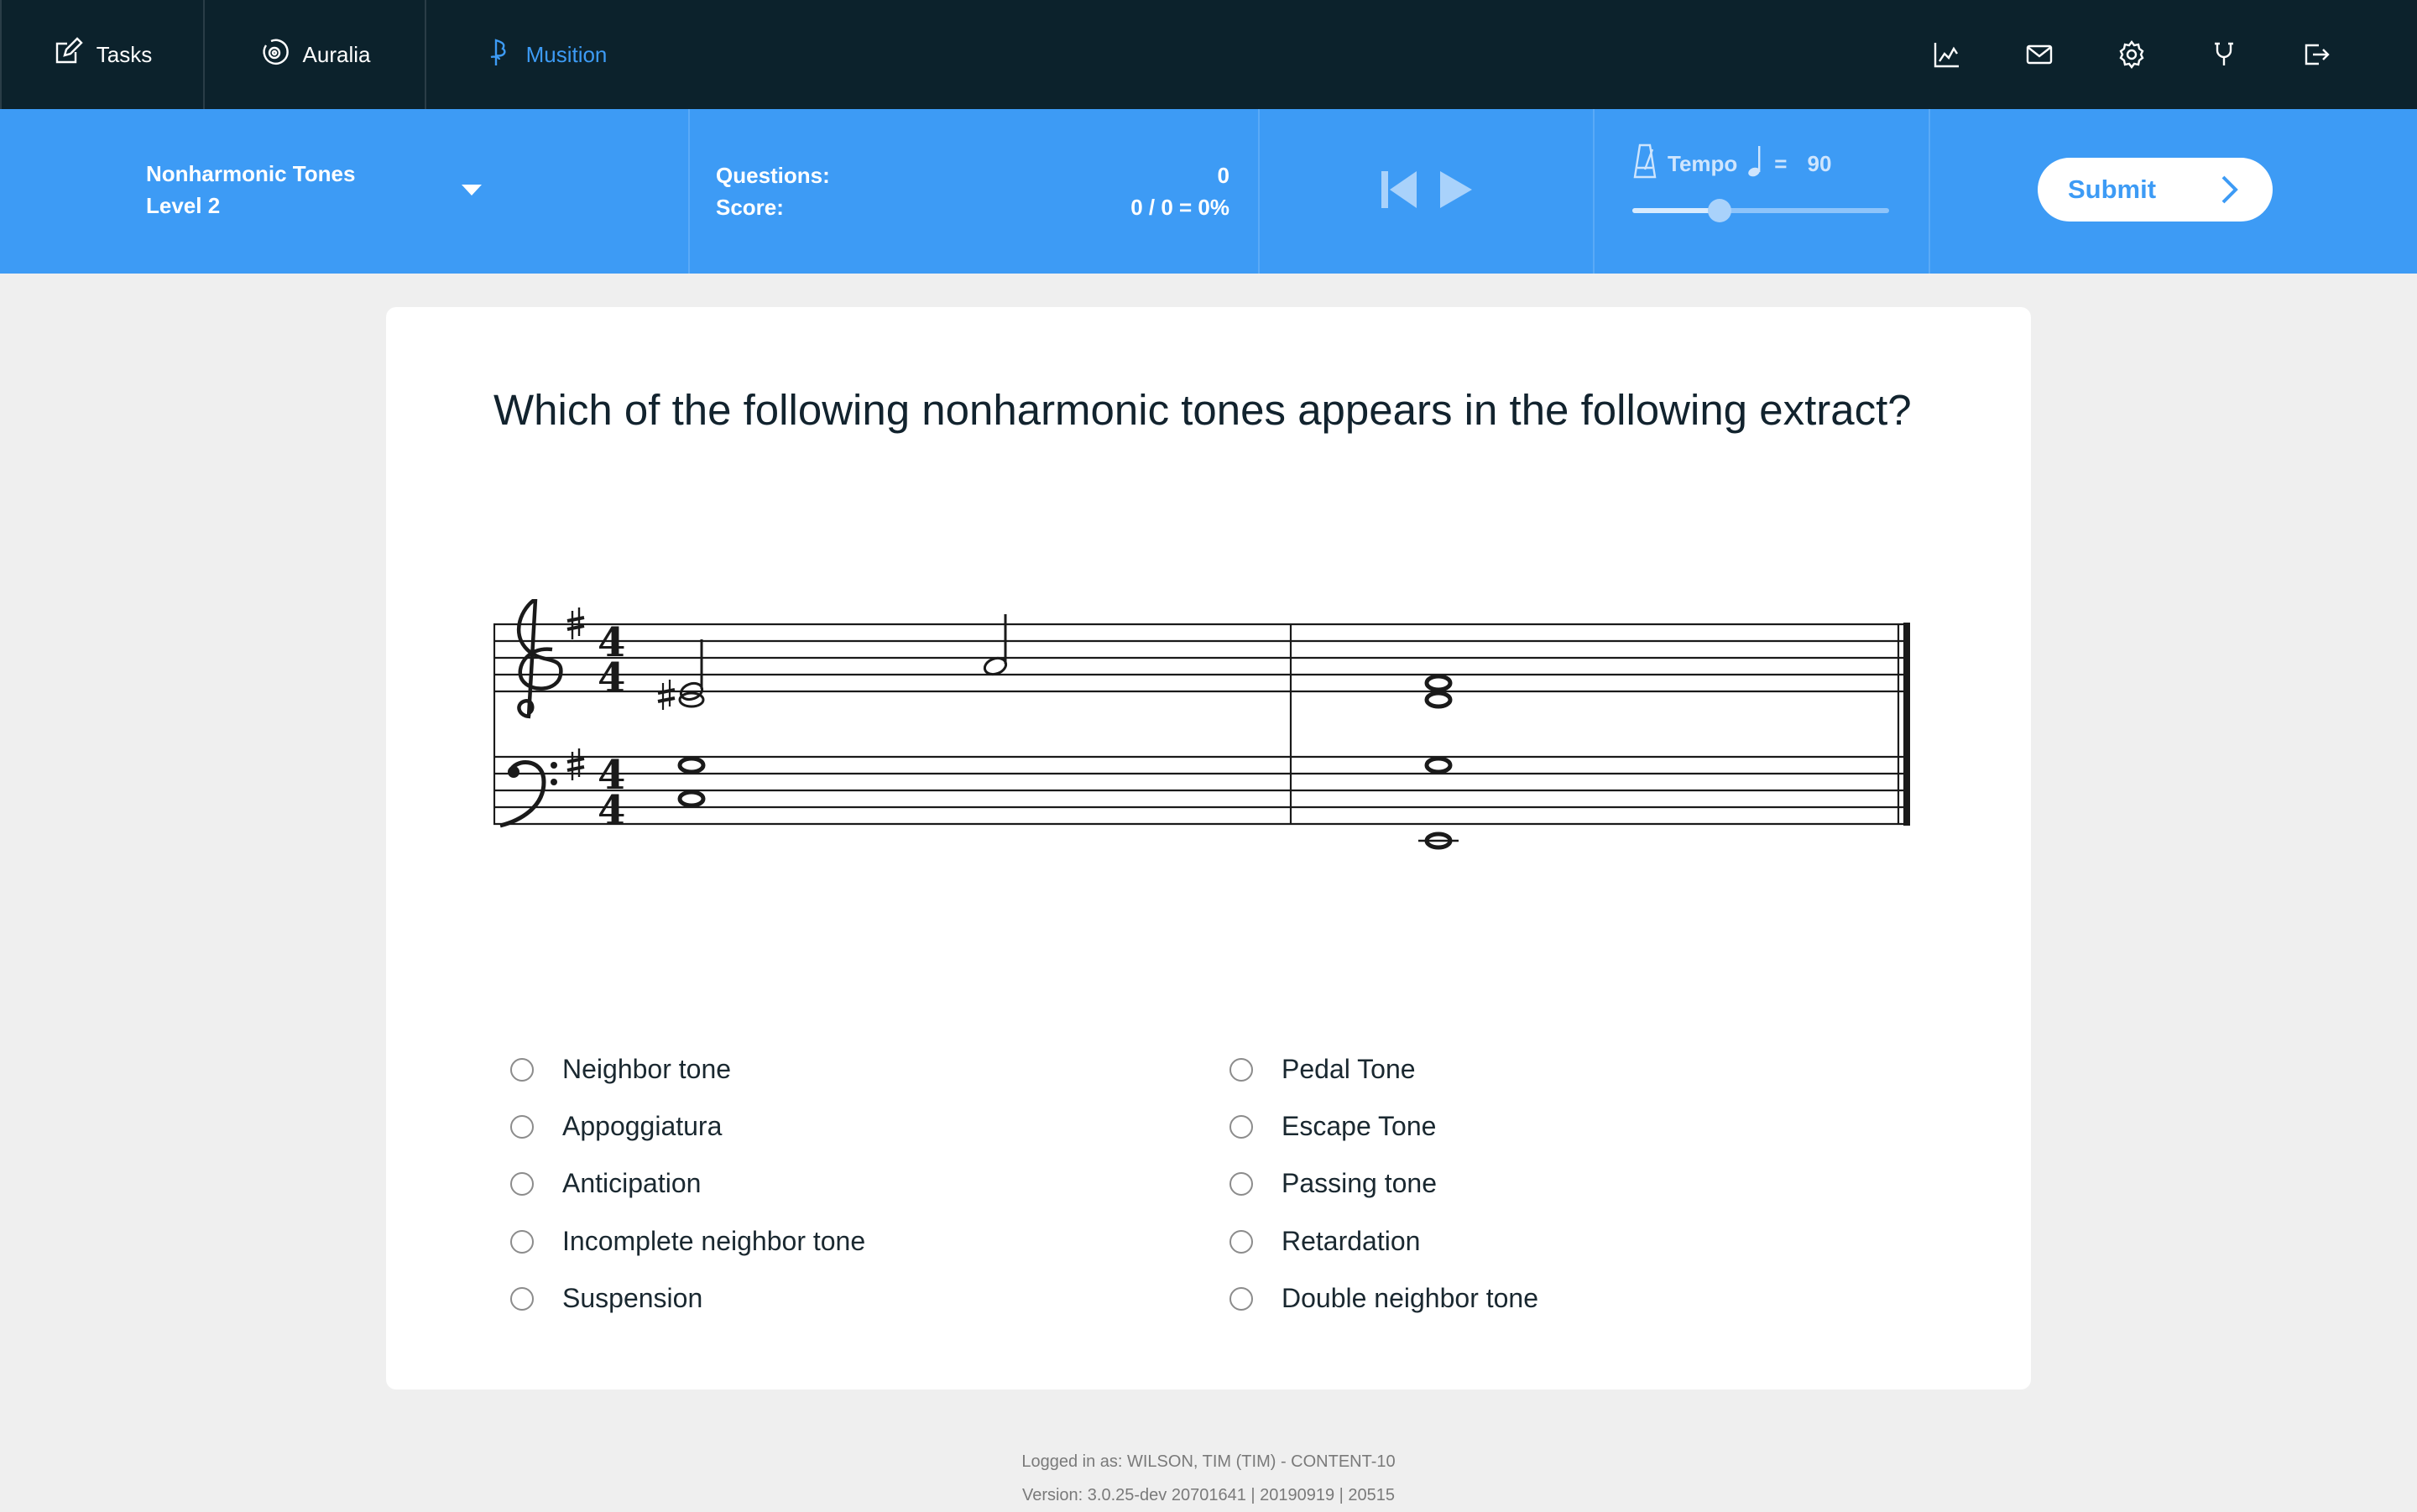  I want to click on tab-tasks: Tasks, so click(101, 54).